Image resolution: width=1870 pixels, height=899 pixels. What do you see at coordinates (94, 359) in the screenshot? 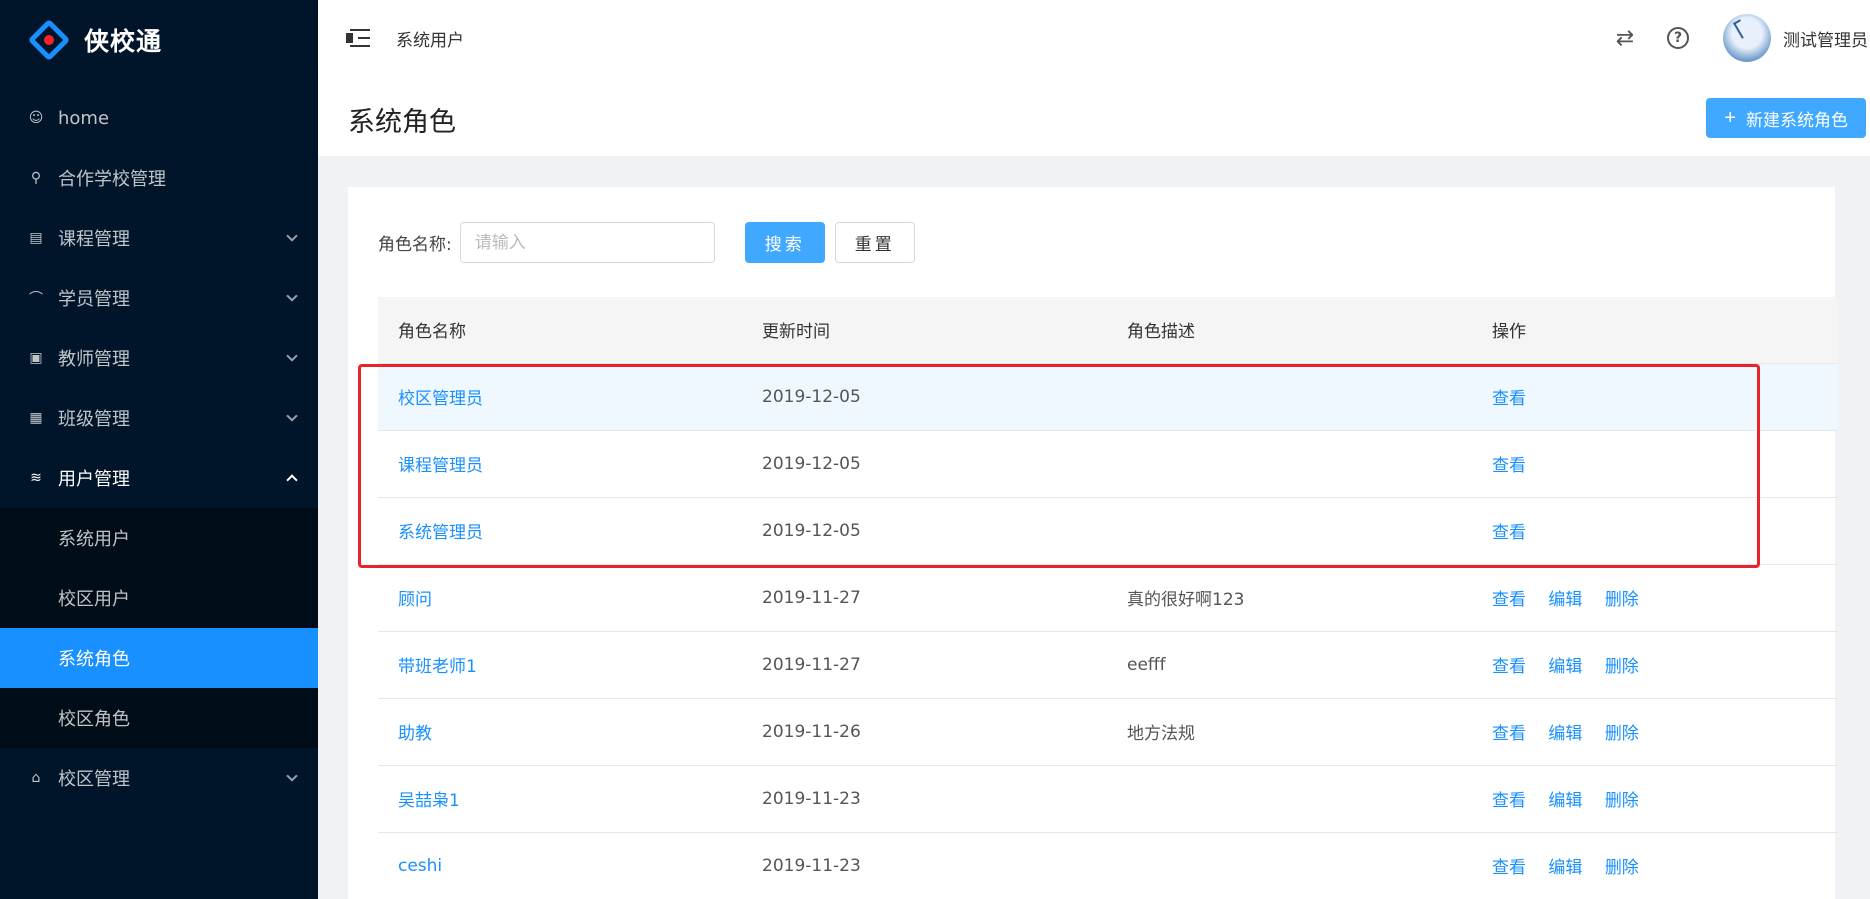
I see `sidebar-item-label: 教师管理` at bounding box center [94, 359].